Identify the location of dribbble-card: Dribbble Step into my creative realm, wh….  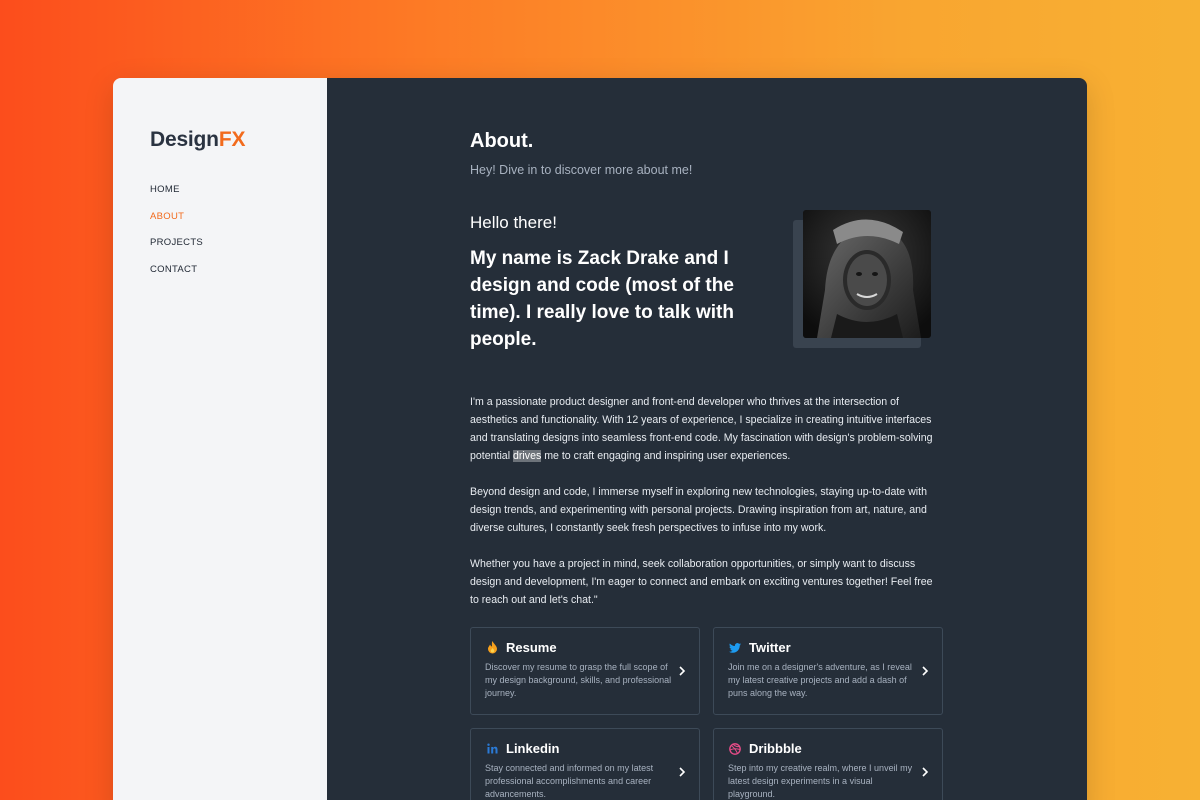
(828, 764).